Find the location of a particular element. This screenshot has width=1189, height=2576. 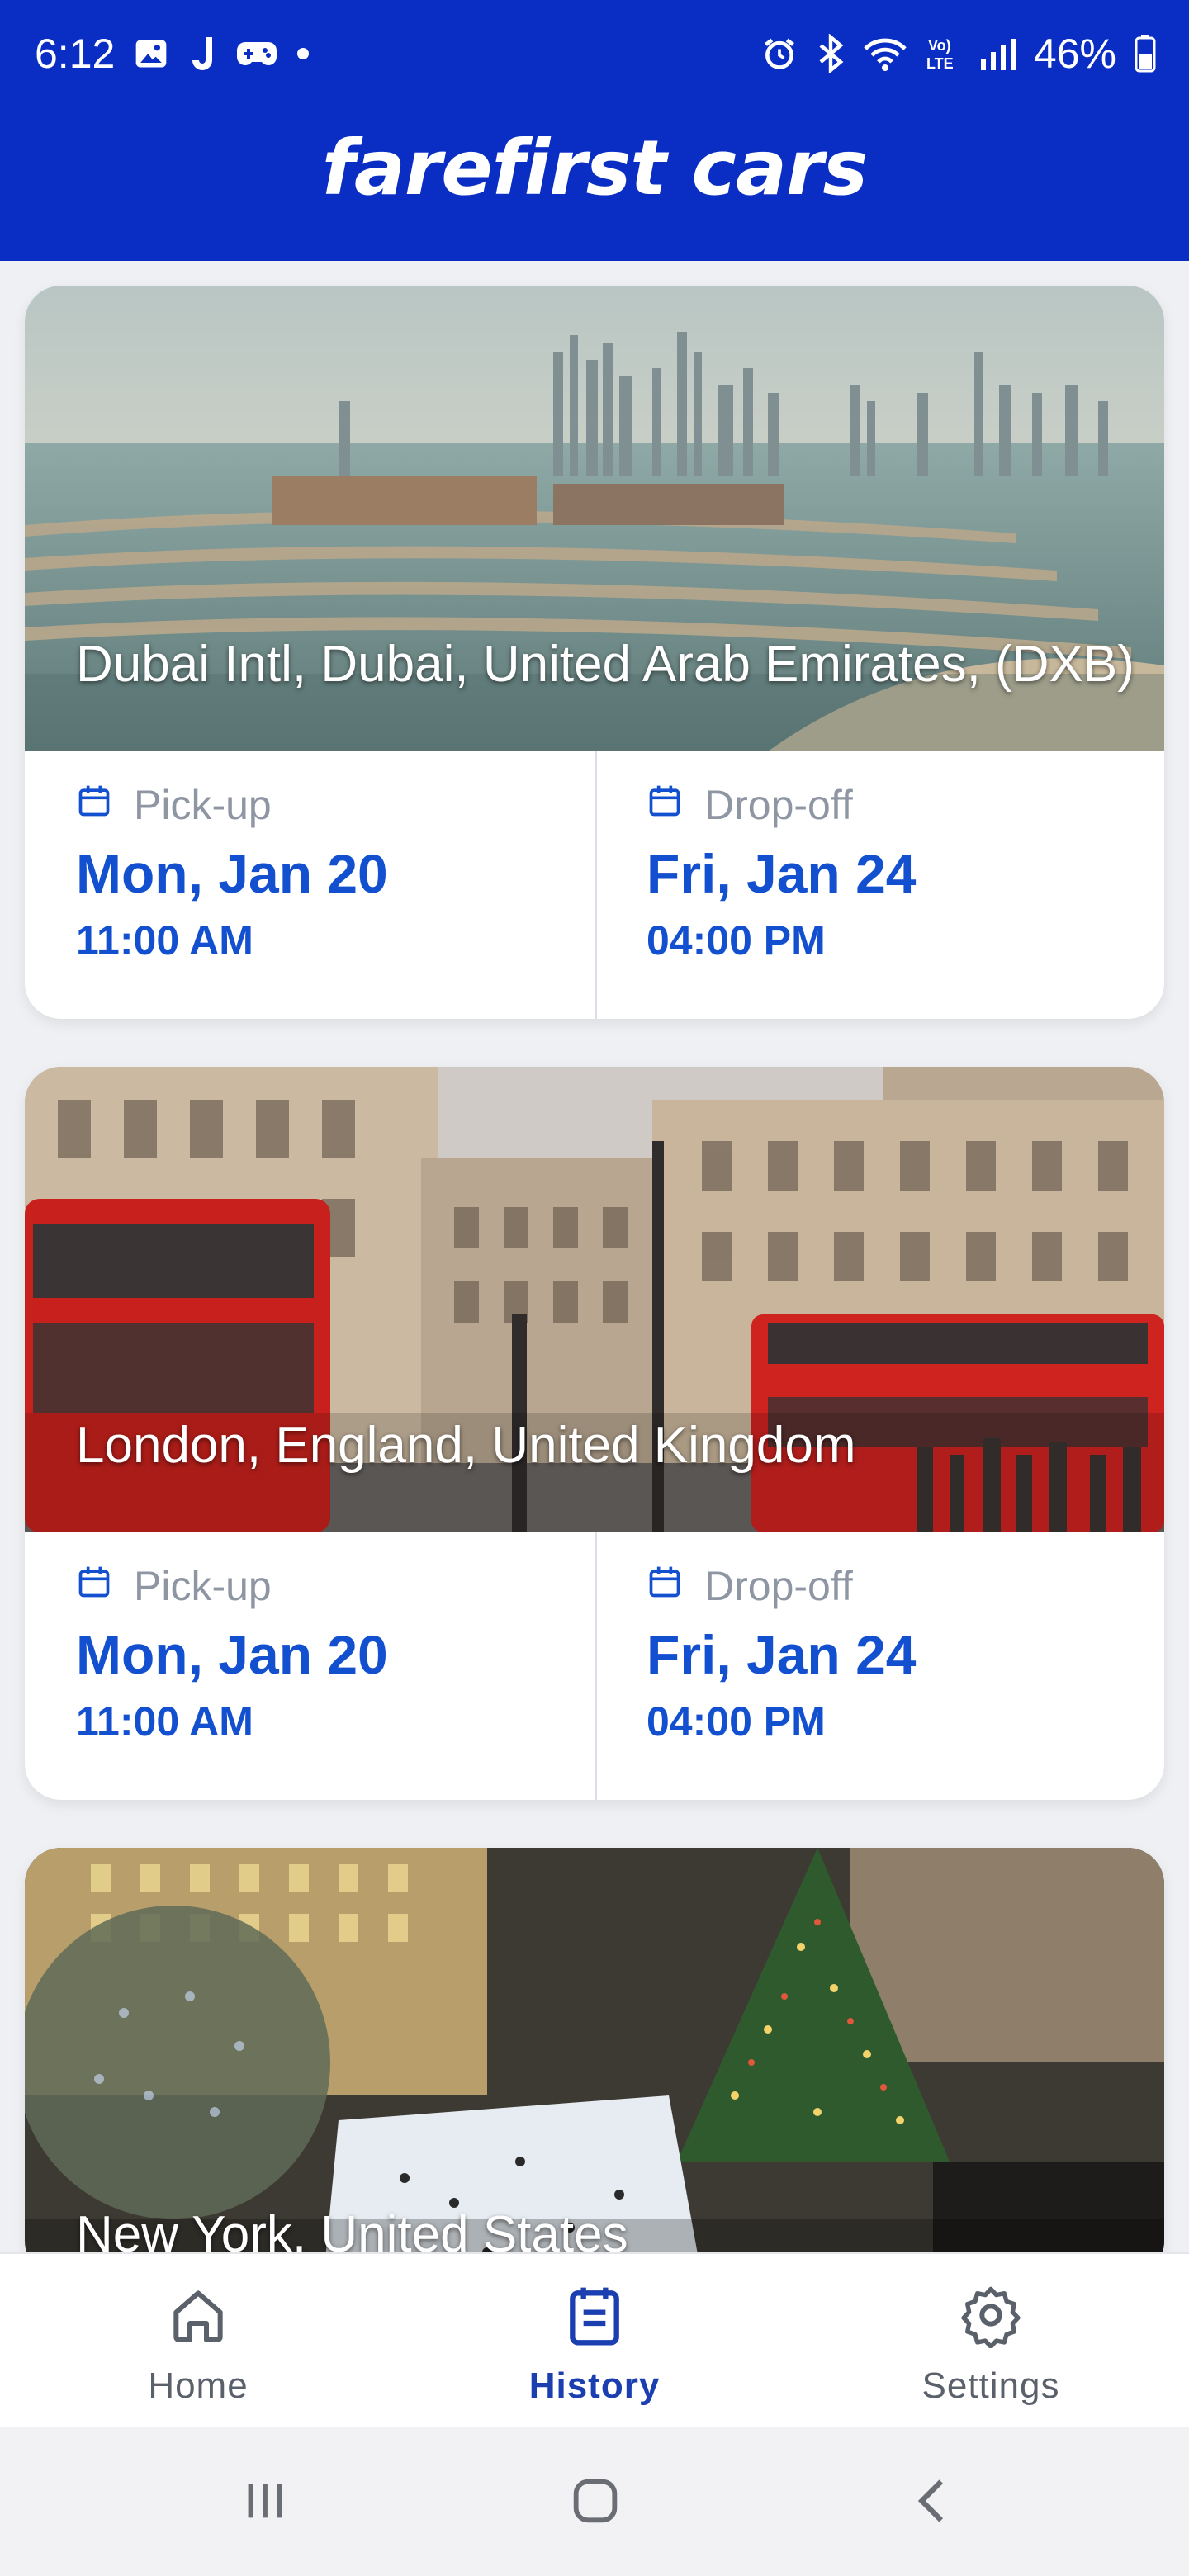

location-name: London, England, United Kingdom is located at coordinates (466, 1445).